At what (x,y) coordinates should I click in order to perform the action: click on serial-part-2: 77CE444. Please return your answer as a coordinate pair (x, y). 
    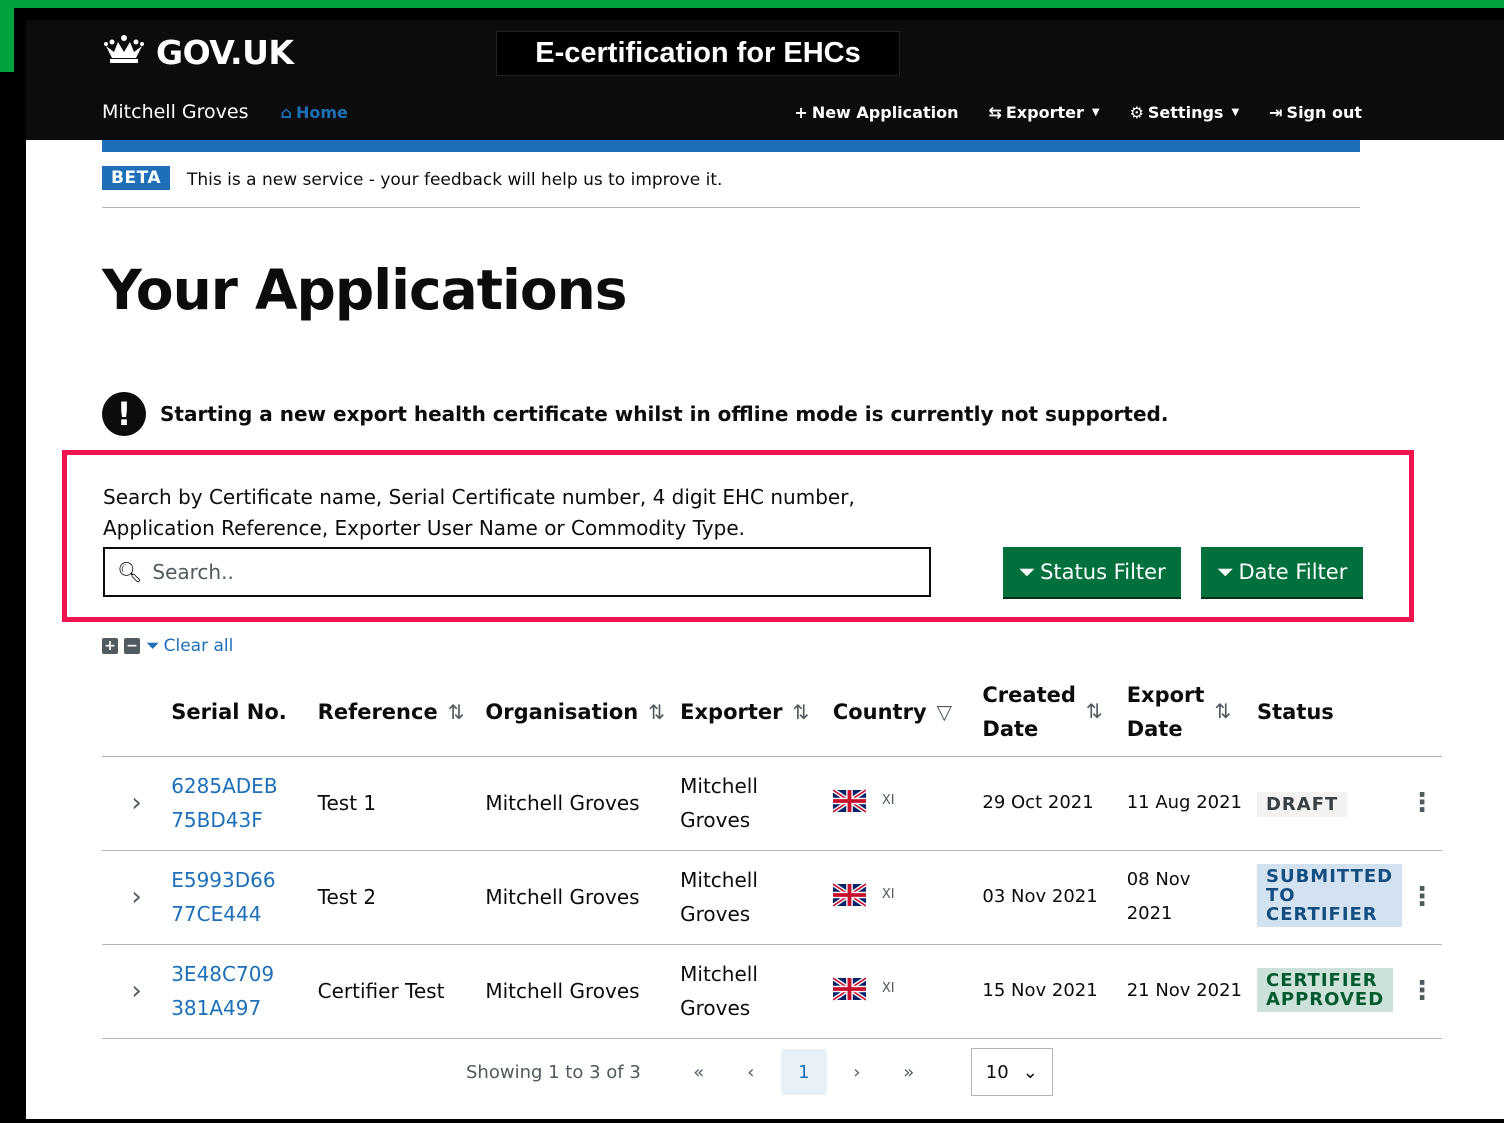
    Looking at the image, I should click on (216, 914).